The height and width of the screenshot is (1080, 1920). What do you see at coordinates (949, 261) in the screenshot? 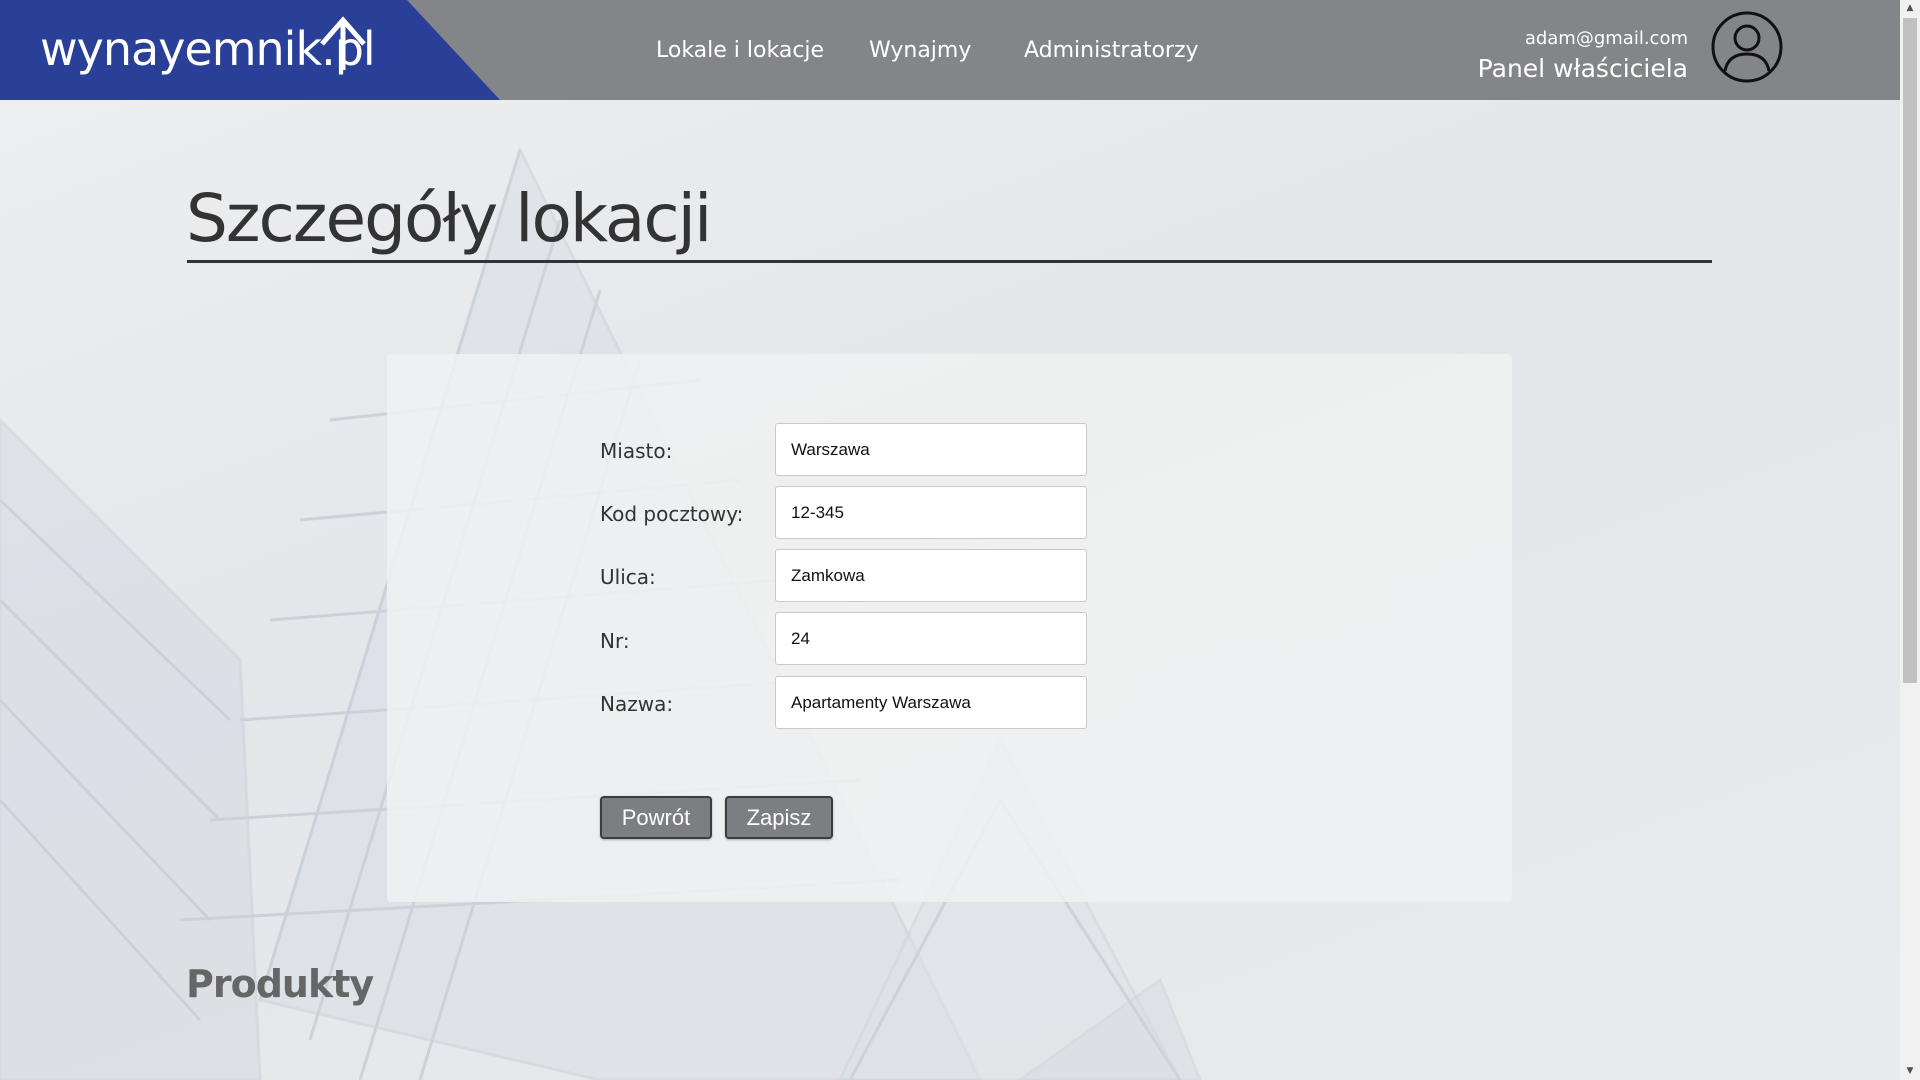
I see `title-divider` at bounding box center [949, 261].